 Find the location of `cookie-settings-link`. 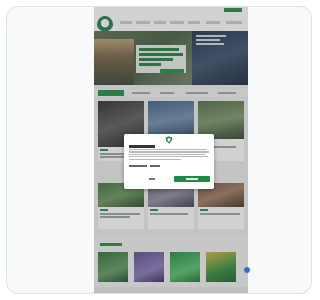

cookie-settings-link is located at coordinates (138, 166).